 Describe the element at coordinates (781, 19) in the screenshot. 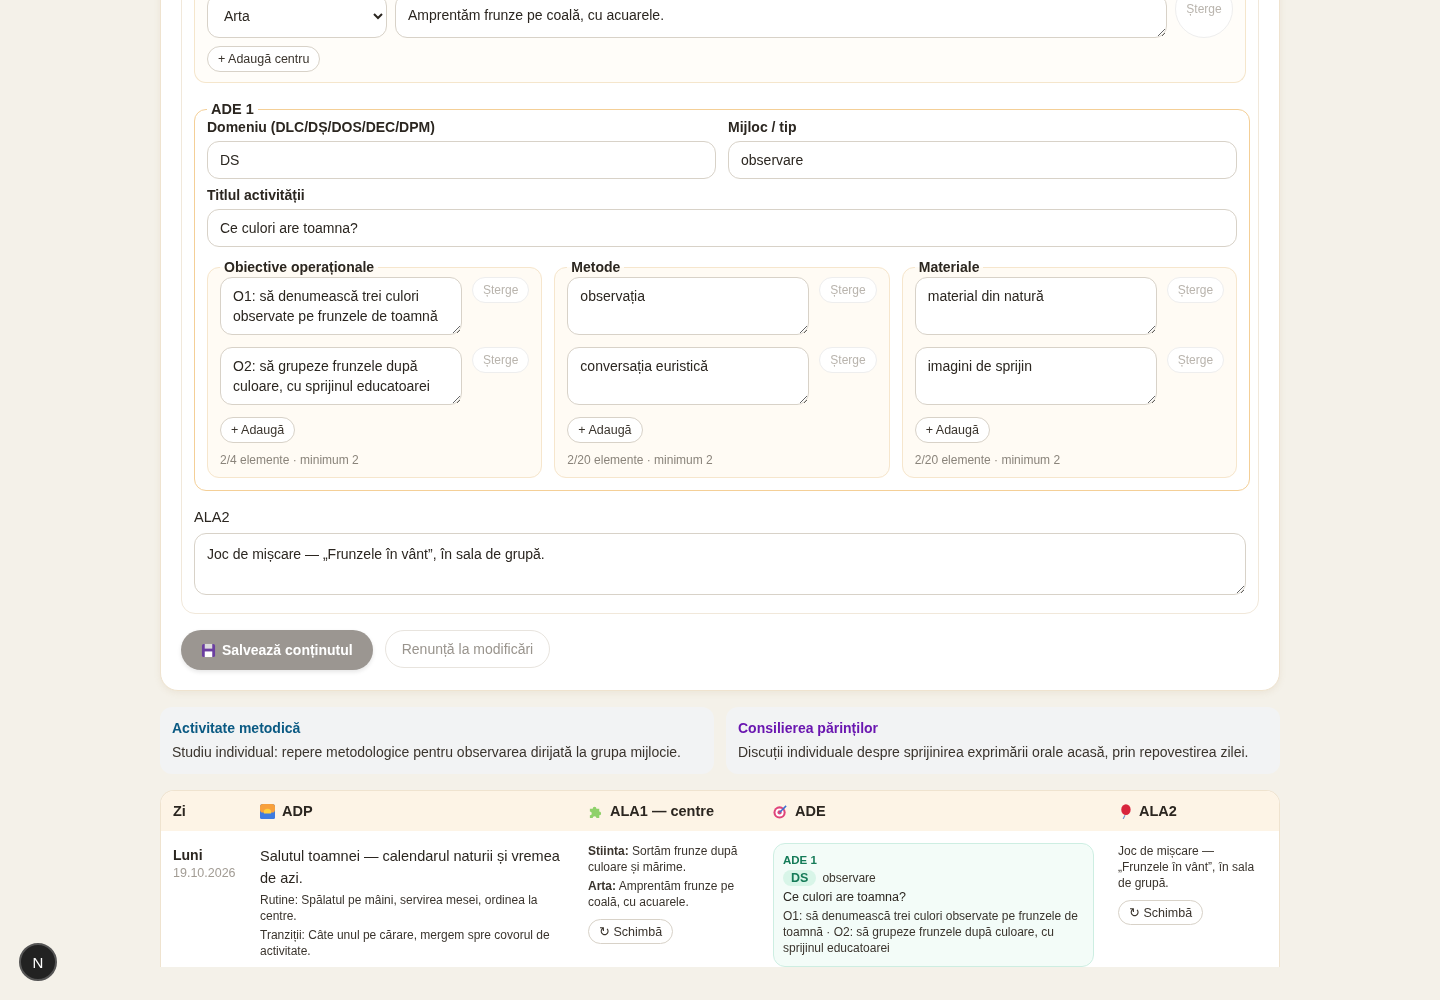

I see `center-activity-field: Amprentăm frunze pe coală, cu acuarele.` at that location.